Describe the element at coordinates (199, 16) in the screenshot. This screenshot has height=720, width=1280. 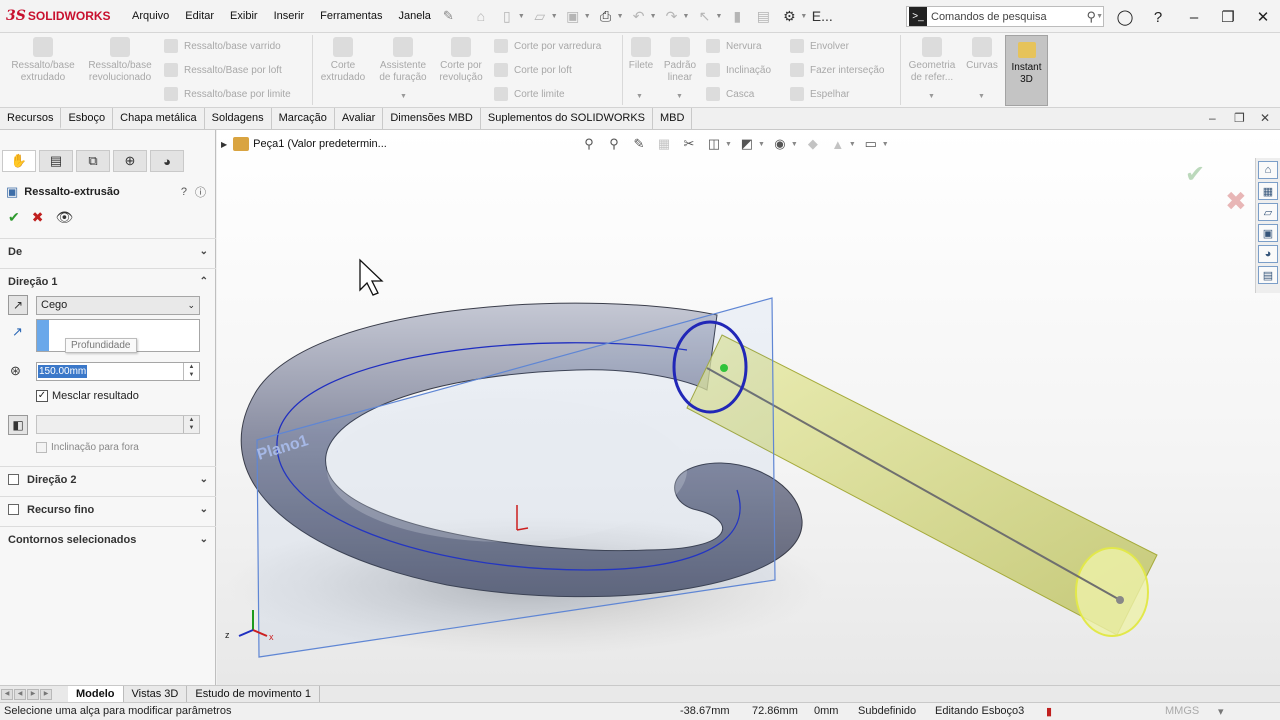
I see `menu-editar: Editar` at that location.